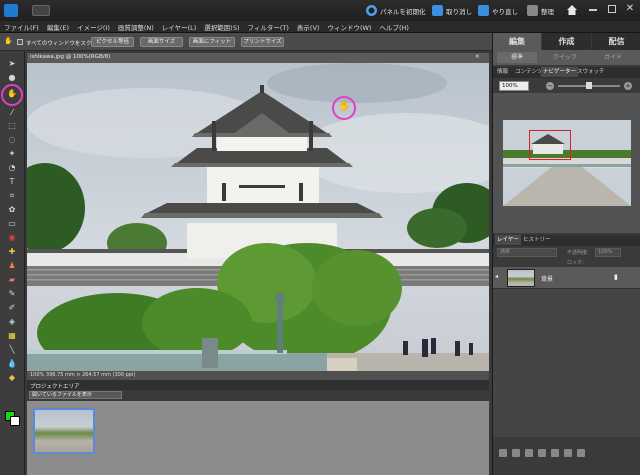 The height and width of the screenshot is (475, 640). Describe the element at coordinates (498, 10) in the screenshot. I see `redo-button: やり直し` at that location.